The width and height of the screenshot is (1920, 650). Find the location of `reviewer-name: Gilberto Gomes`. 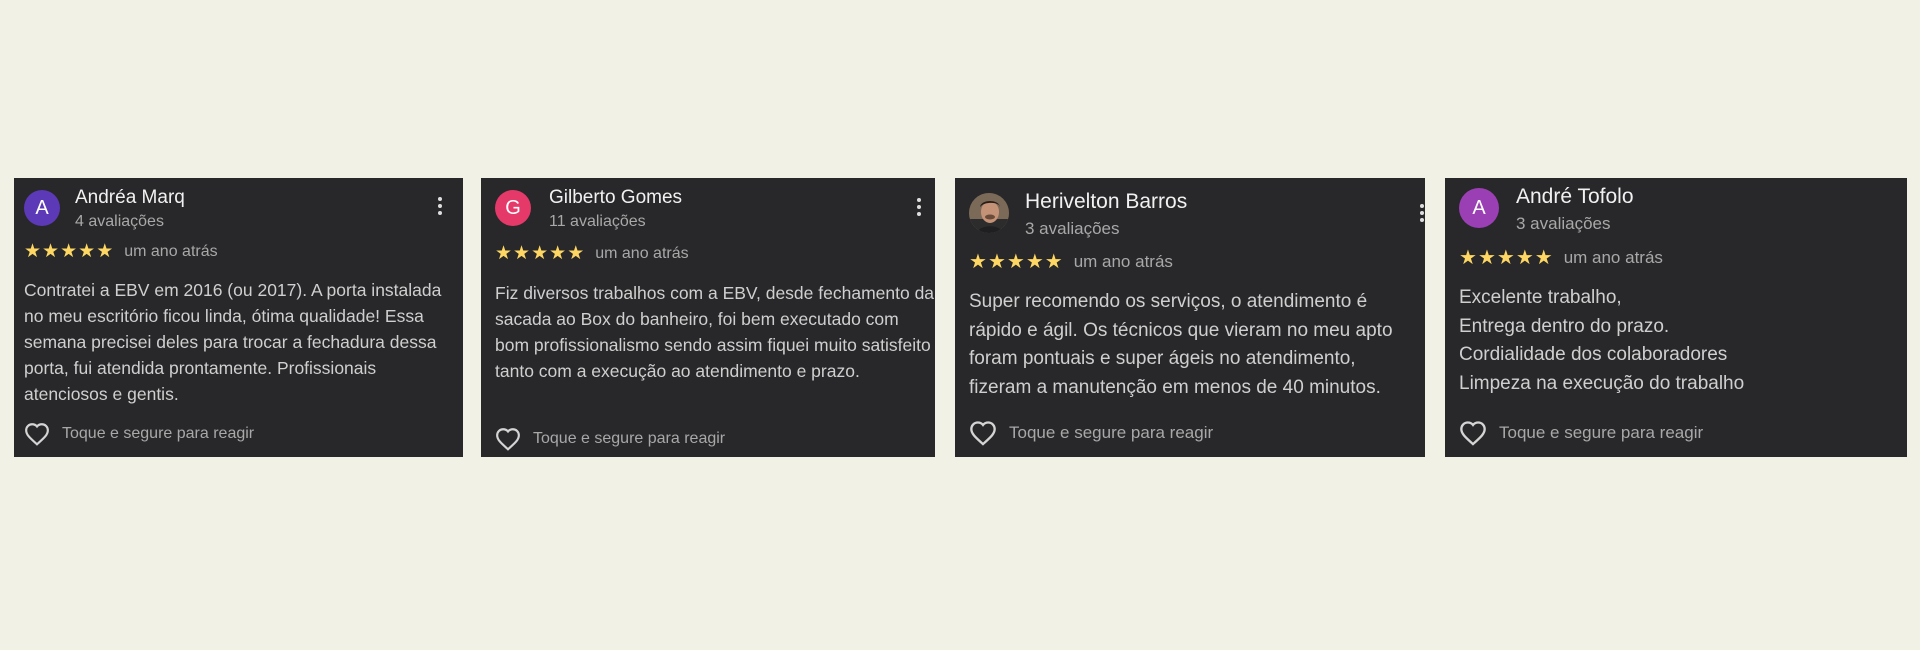

reviewer-name: Gilberto Gomes is located at coordinates (615, 198).